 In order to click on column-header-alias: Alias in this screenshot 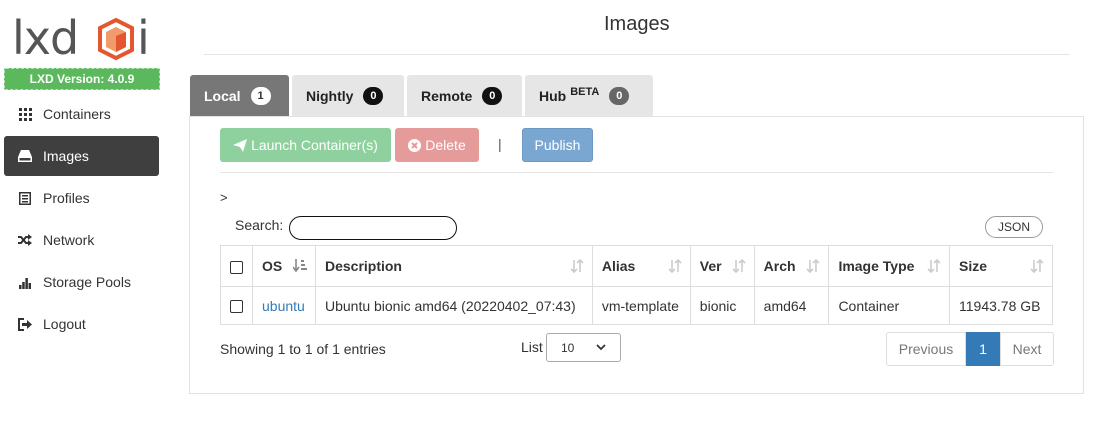, I will do `click(641, 266)`.